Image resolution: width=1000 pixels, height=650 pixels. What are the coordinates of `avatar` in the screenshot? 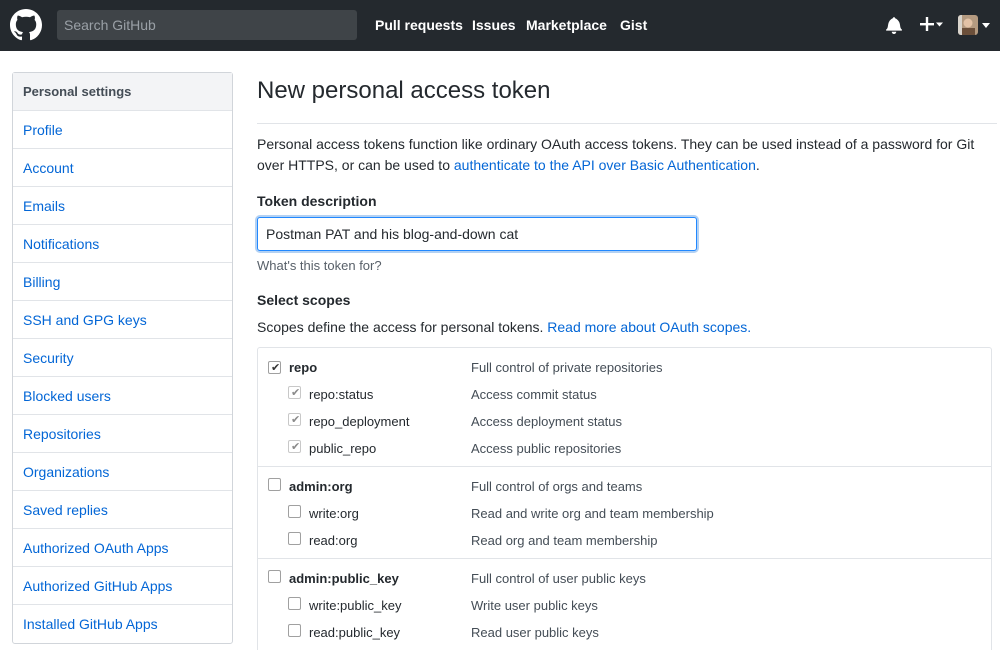 It's located at (968, 25).